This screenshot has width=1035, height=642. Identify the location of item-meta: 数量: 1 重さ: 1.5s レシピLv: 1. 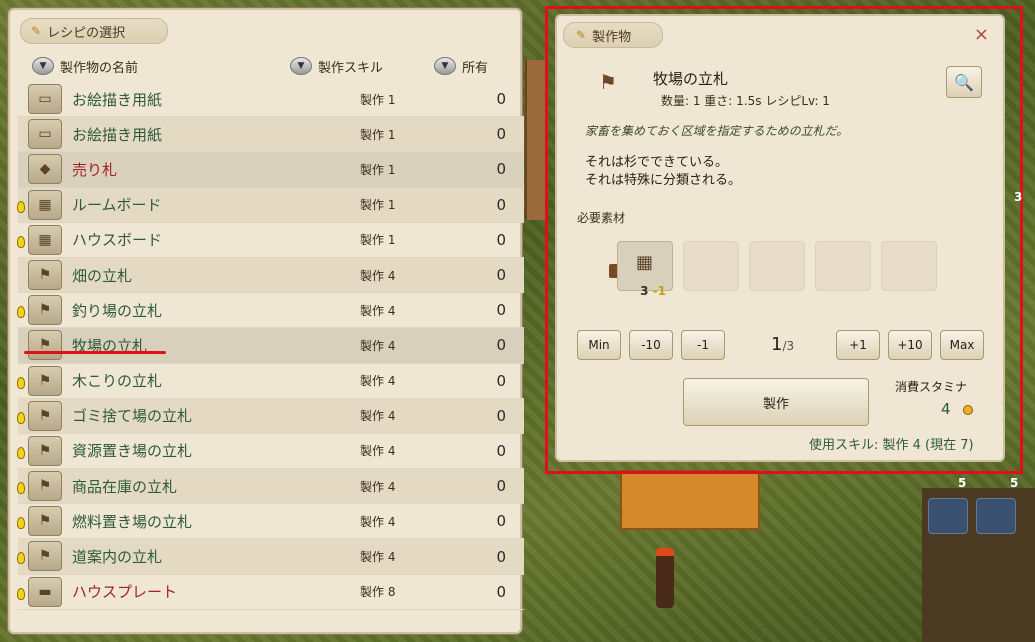
(745, 101).